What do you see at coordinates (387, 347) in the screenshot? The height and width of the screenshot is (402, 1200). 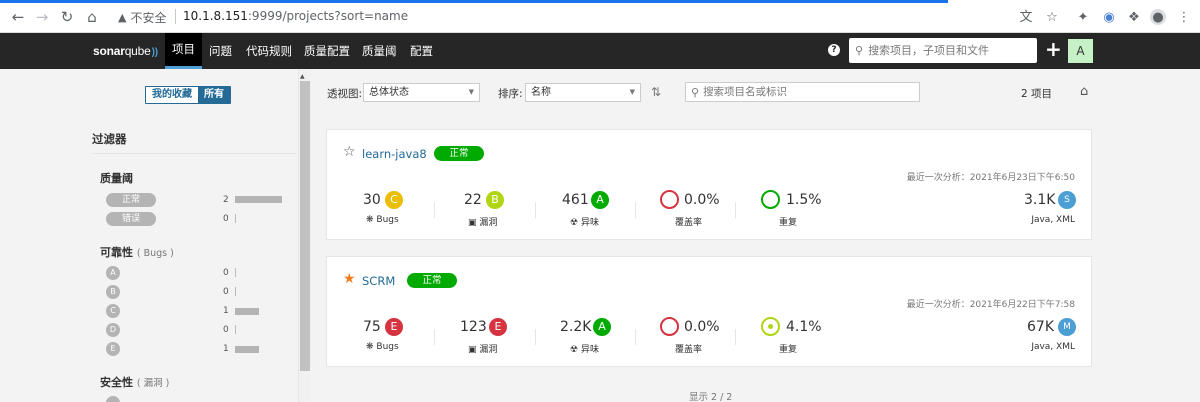 I see `bugs-label-text: Bugs` at bounding box center [387, 347].